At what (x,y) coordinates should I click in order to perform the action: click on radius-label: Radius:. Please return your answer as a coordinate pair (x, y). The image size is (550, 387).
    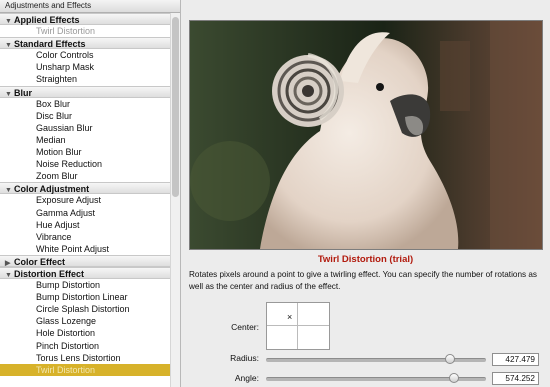
    Looking at the image, I should click on (244, 358).